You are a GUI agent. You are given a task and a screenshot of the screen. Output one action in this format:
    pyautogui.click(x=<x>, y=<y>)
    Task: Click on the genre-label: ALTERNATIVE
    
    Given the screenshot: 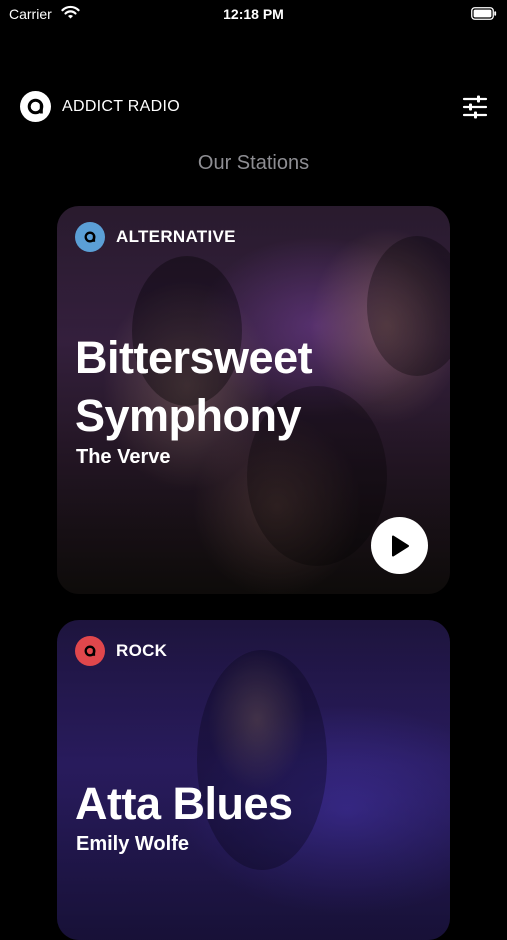 What is the action you would take?
    pyautogui.click(x=176, y=236)
    